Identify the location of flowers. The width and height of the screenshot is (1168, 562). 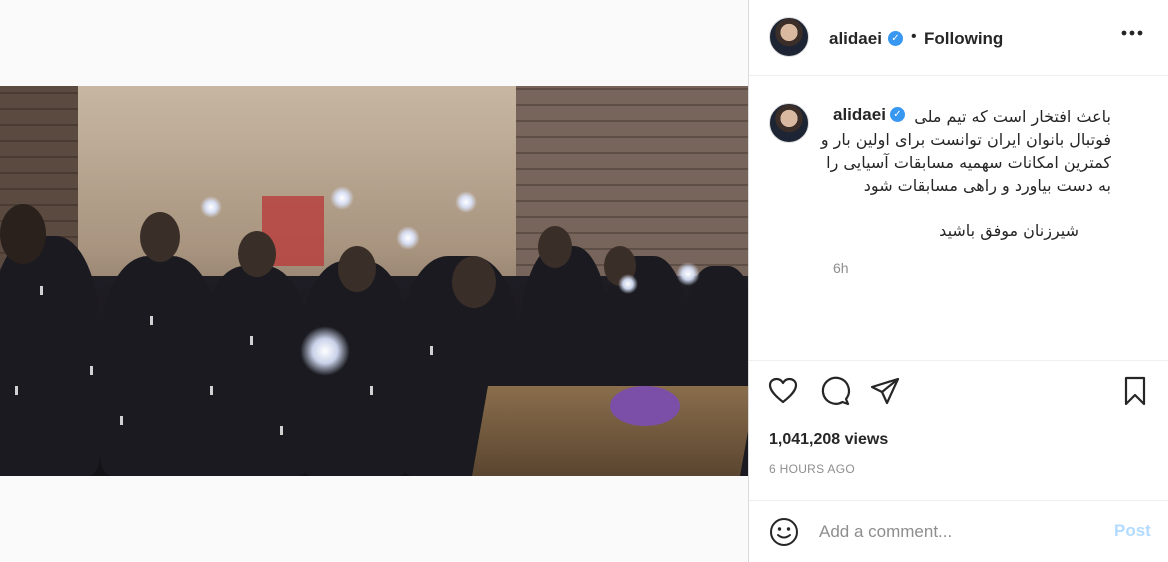
(645, 406).